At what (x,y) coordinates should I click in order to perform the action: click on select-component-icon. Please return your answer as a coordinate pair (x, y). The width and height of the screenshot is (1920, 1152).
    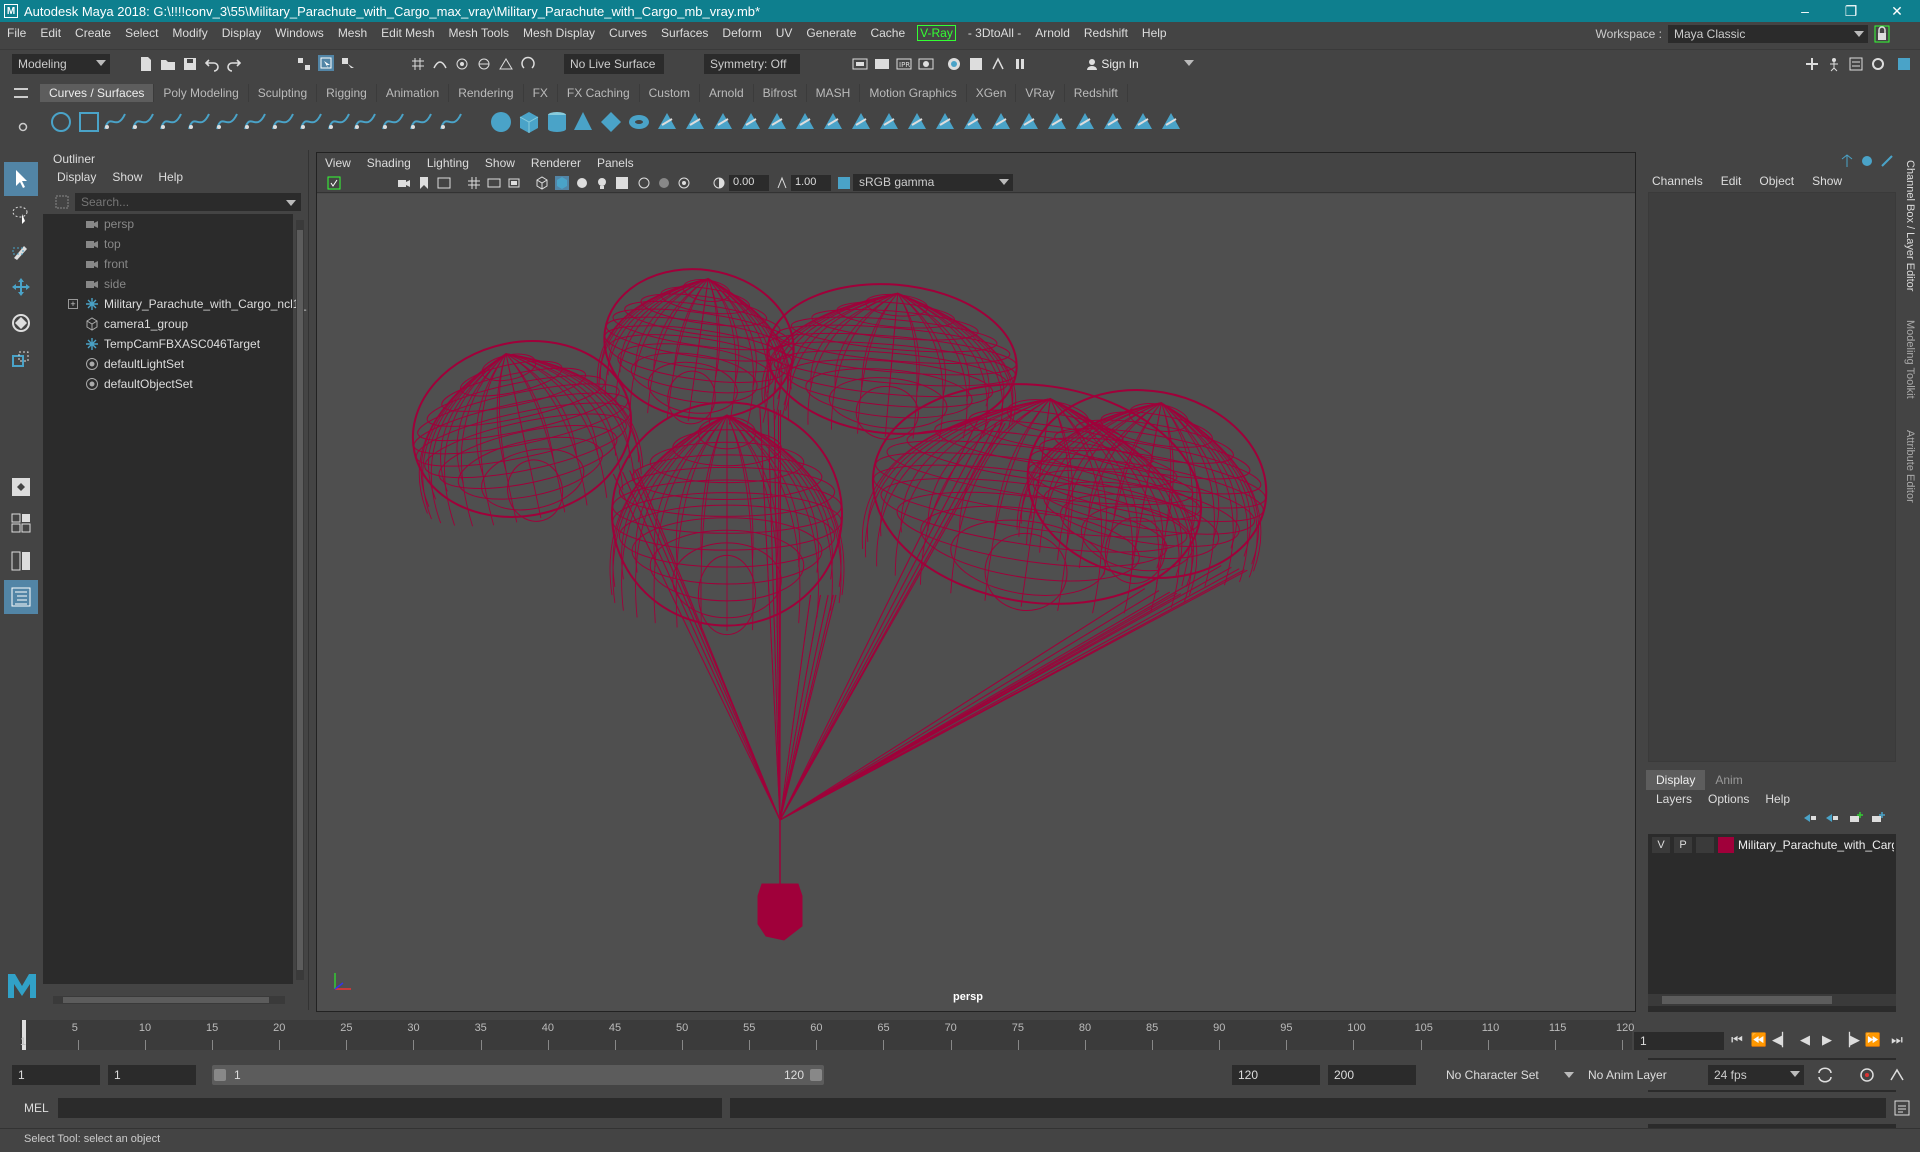
    Looking at the image, I should click on (348, 64).